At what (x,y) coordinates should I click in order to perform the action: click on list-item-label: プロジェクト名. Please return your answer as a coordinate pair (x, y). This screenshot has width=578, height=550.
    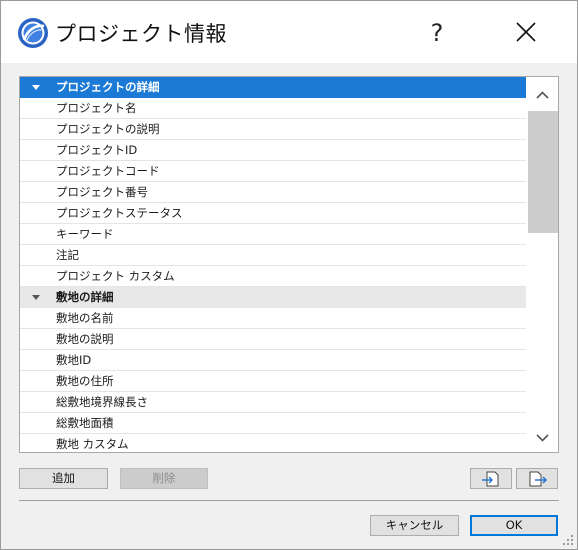
    Looking at the image, I should click on (96, 108).